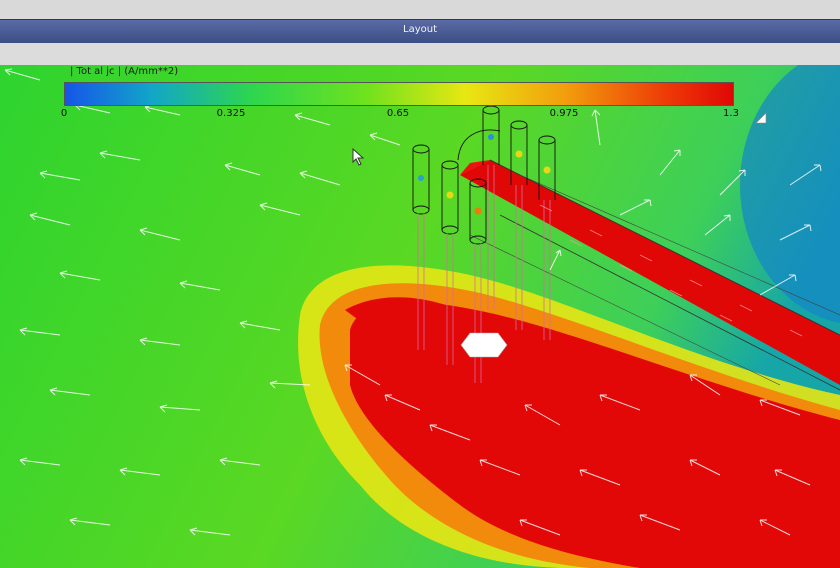  What do you see at coordinates (124, 71) in the screenshot?
I see `legend-title: | Tot al jc | (A/mm**2)` at bounding box center [124, 71].